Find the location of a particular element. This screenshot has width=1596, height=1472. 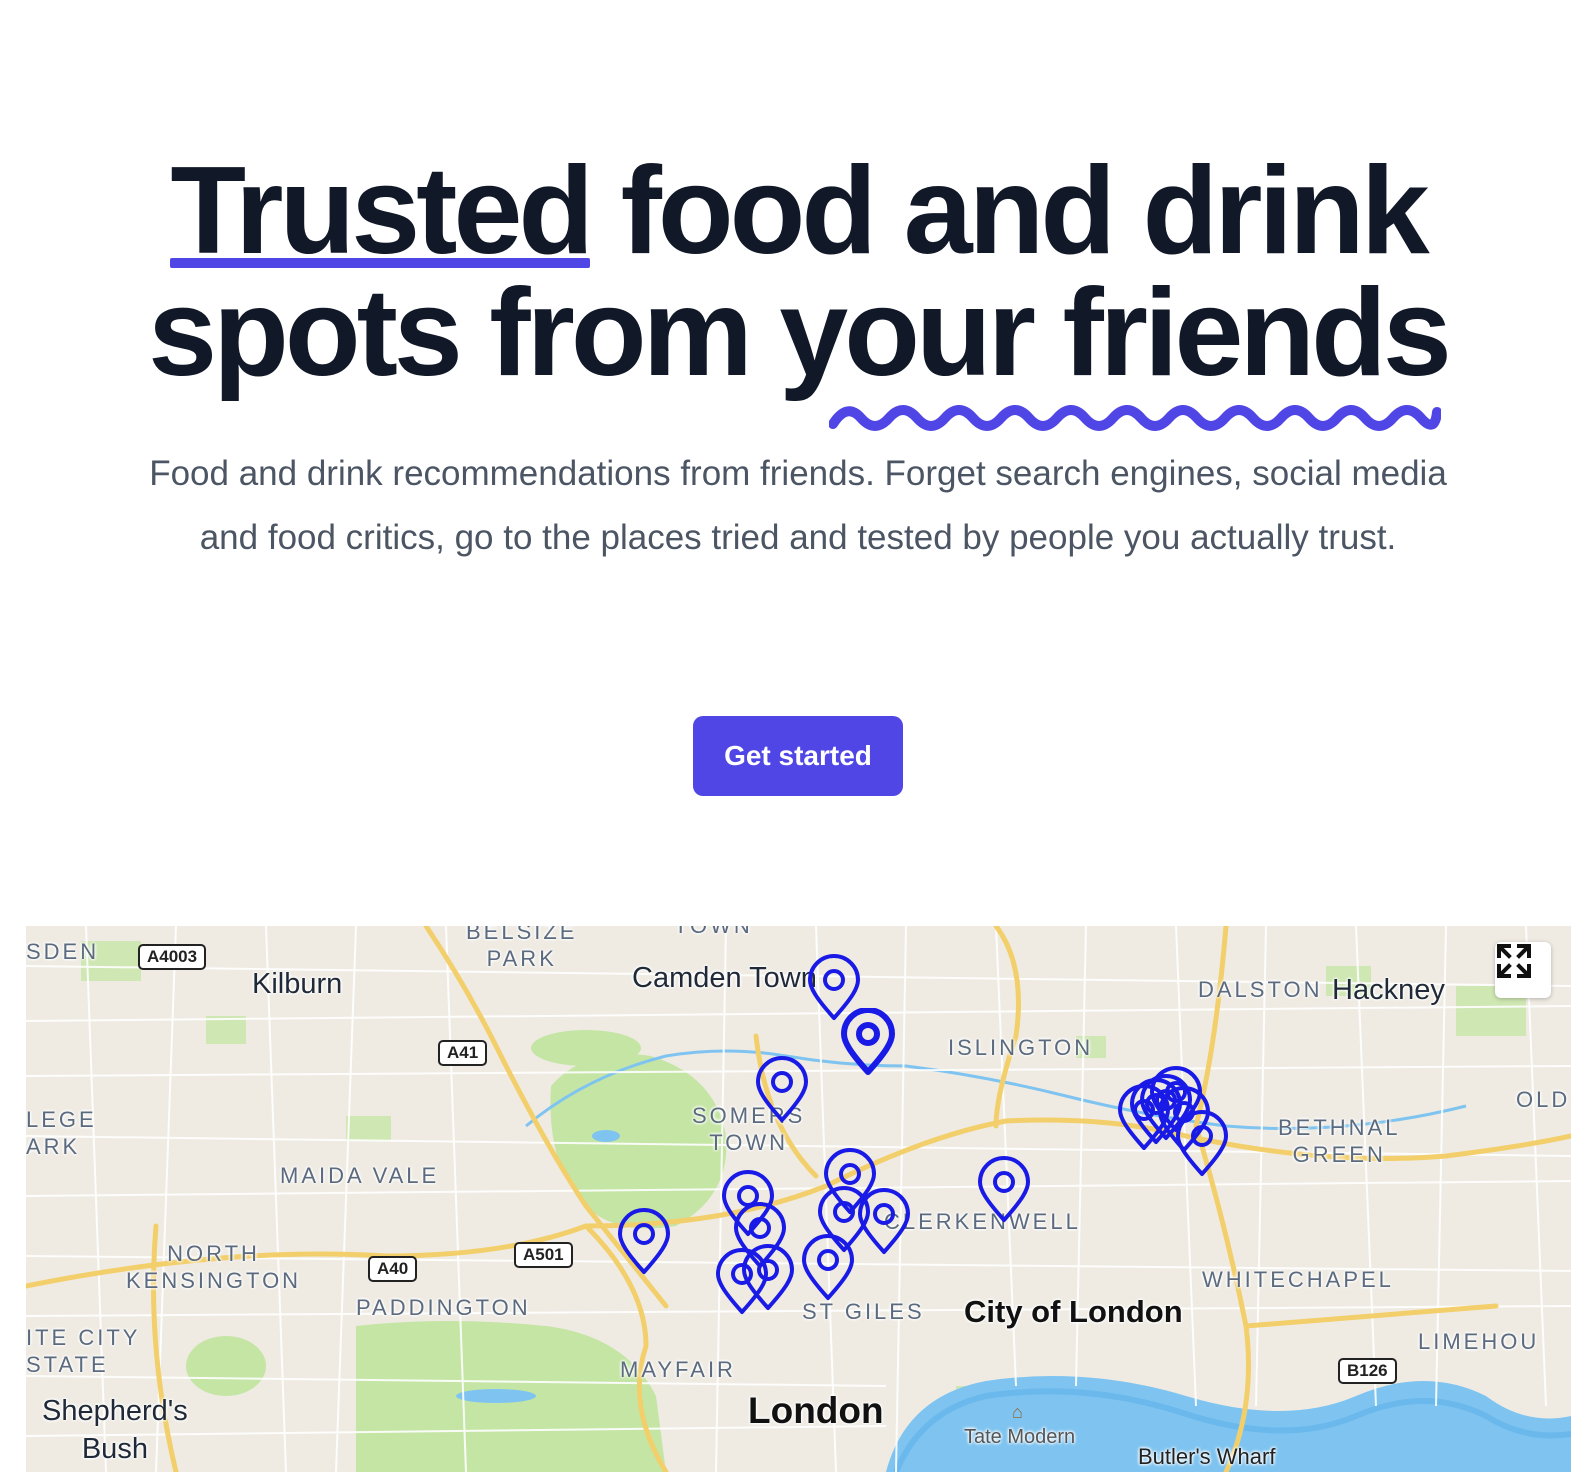

road-shield-a40: A40 is located at coordinates (393, 1269).